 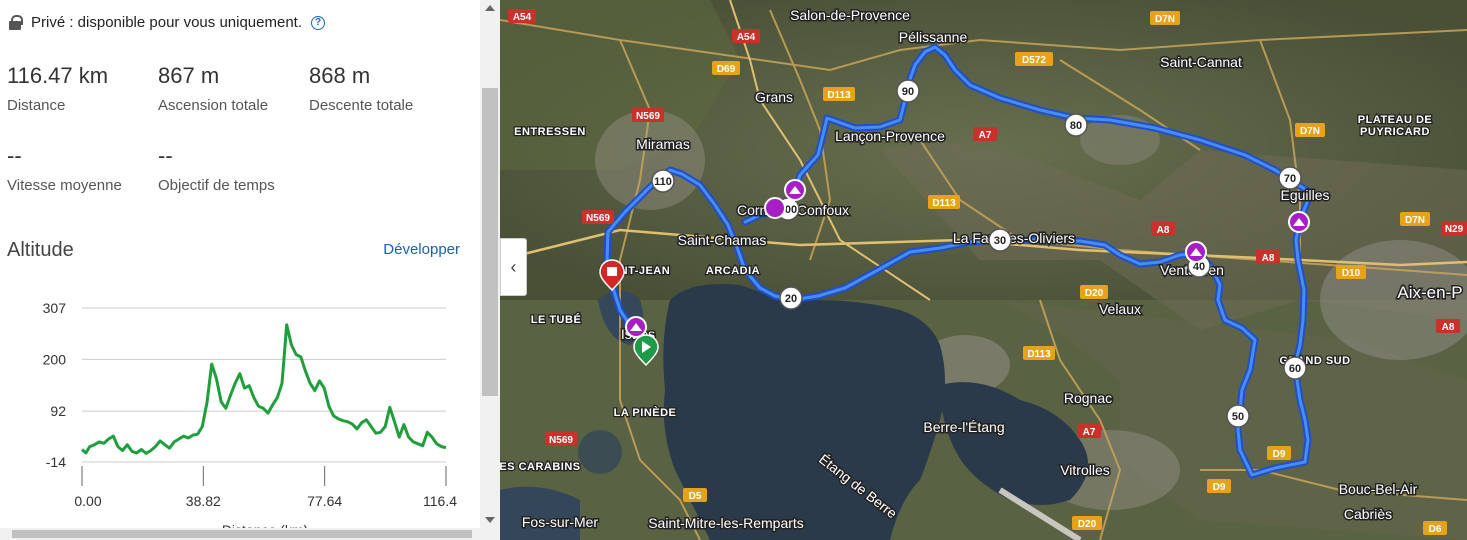 I want to click on place-label: ENTRESSEN, so click(x=550, y=132).